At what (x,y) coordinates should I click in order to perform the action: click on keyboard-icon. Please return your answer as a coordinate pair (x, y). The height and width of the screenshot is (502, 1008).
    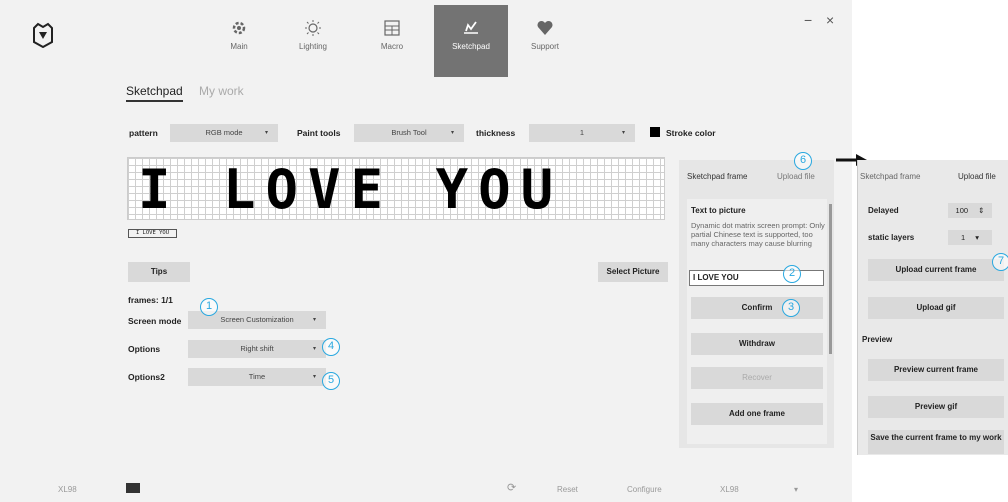
    Looking at the image, I should click on (133, 488).